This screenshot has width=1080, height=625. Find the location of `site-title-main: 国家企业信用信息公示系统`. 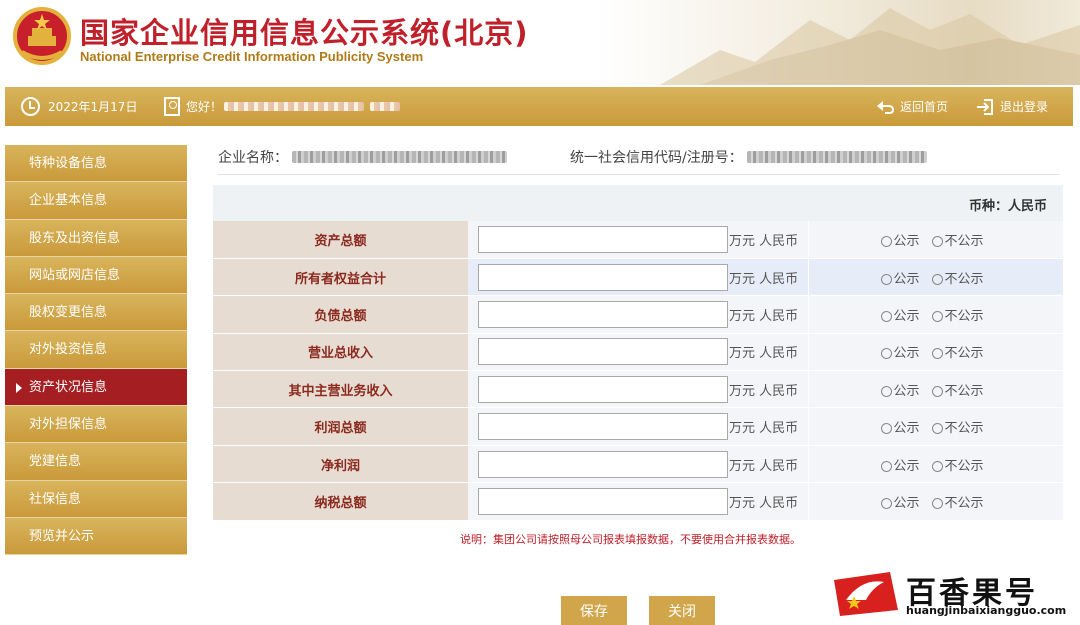

site-title-main: 国家企业信用信息公示系统 is located at coordinates (260, 33).